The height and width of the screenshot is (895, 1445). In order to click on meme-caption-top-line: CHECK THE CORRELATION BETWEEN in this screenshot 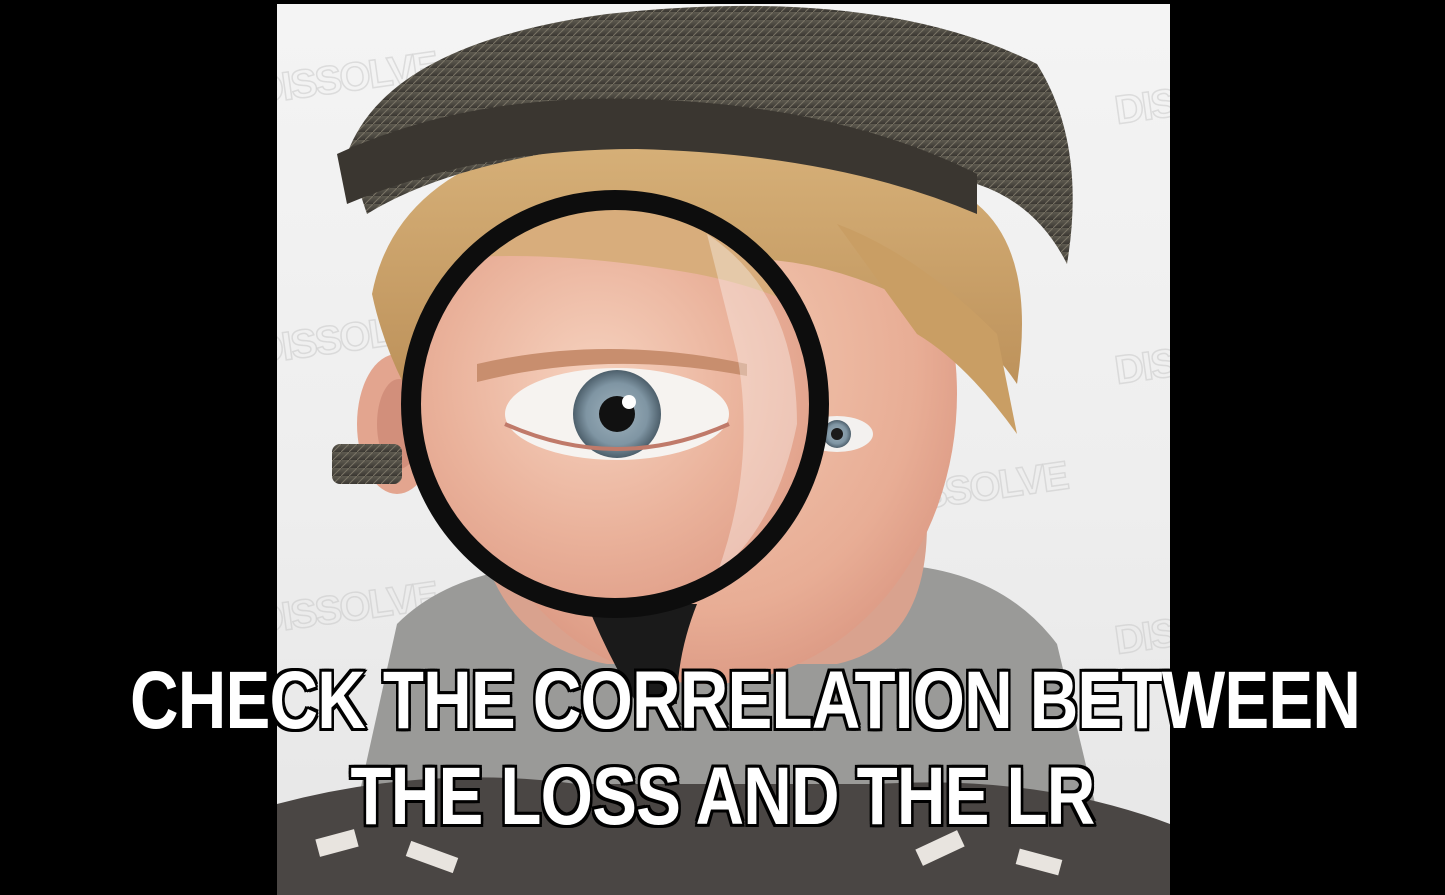, I will do `click(745, 700)`.